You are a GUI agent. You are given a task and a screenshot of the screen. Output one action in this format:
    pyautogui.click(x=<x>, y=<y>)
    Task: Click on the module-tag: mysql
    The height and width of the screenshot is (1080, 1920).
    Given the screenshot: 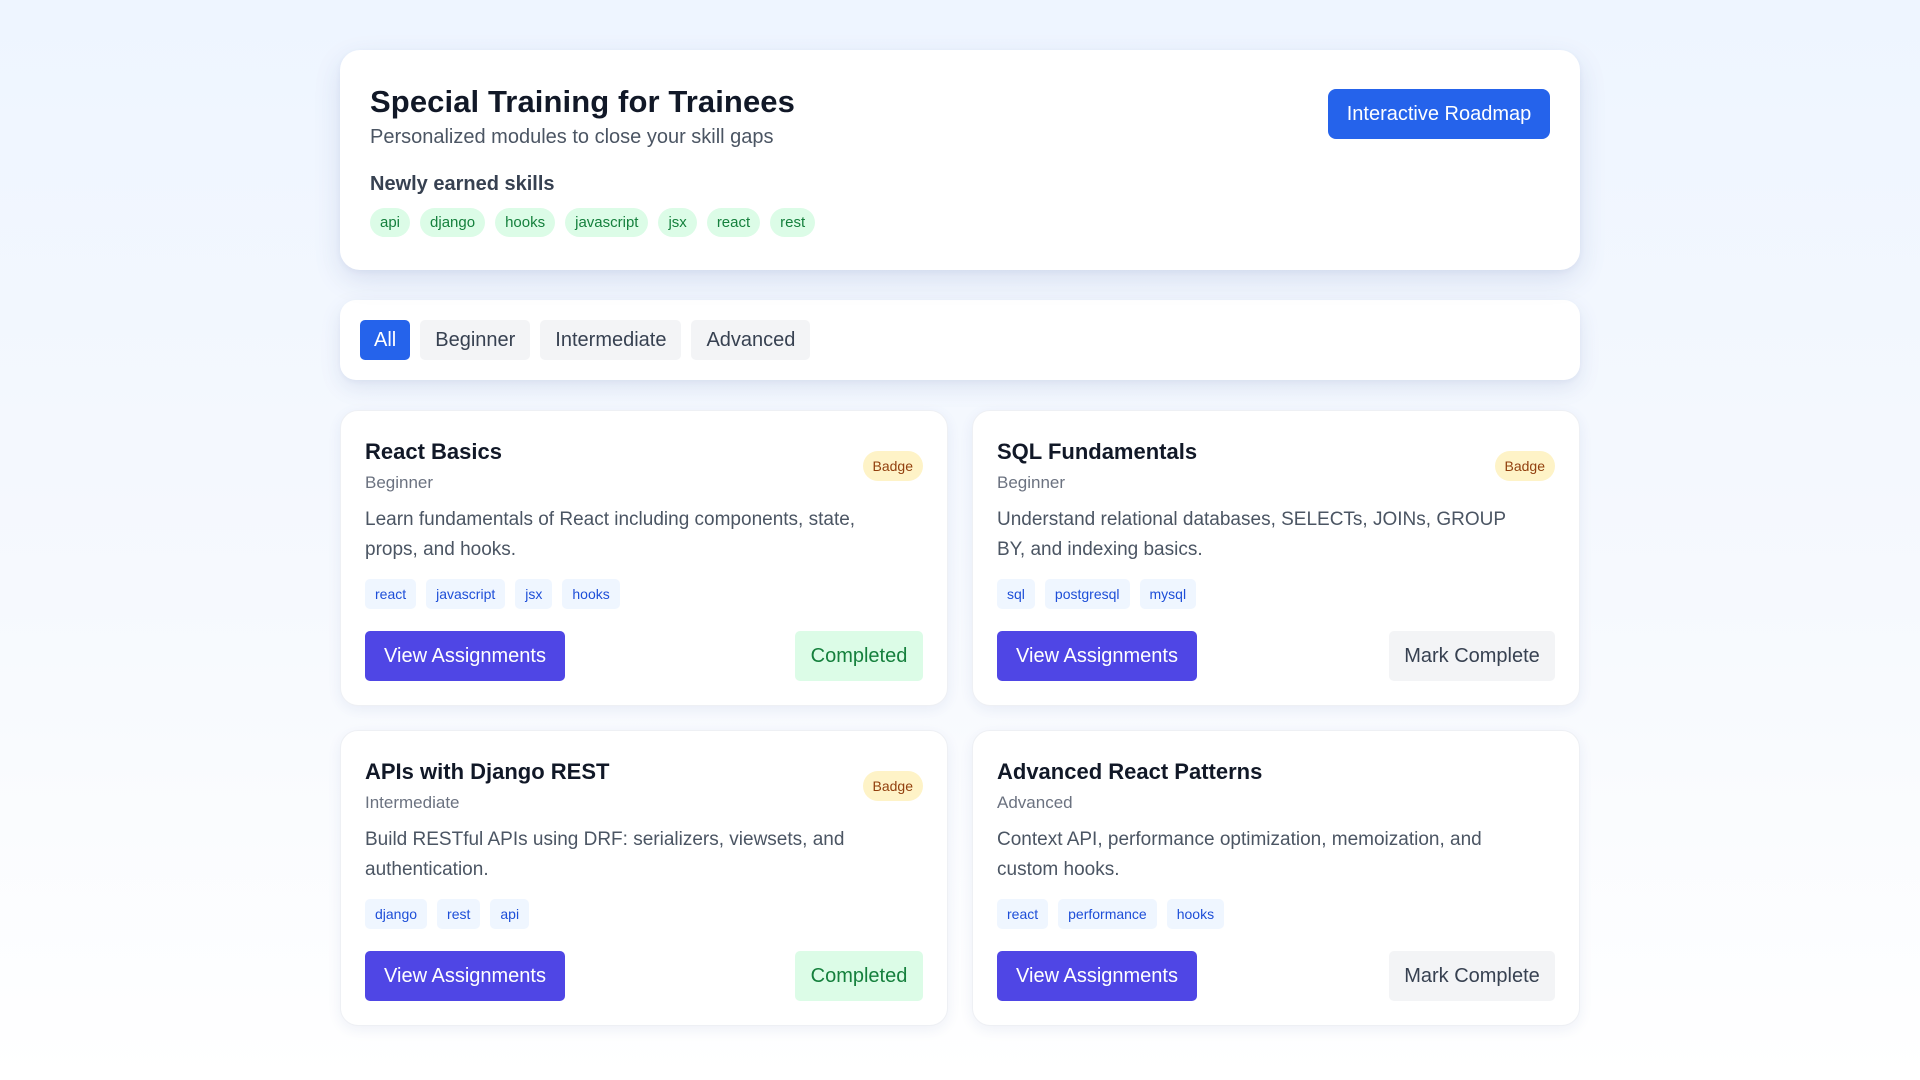 What is the action you would take?
    pyautogui.click(x=1168, y=594)
    